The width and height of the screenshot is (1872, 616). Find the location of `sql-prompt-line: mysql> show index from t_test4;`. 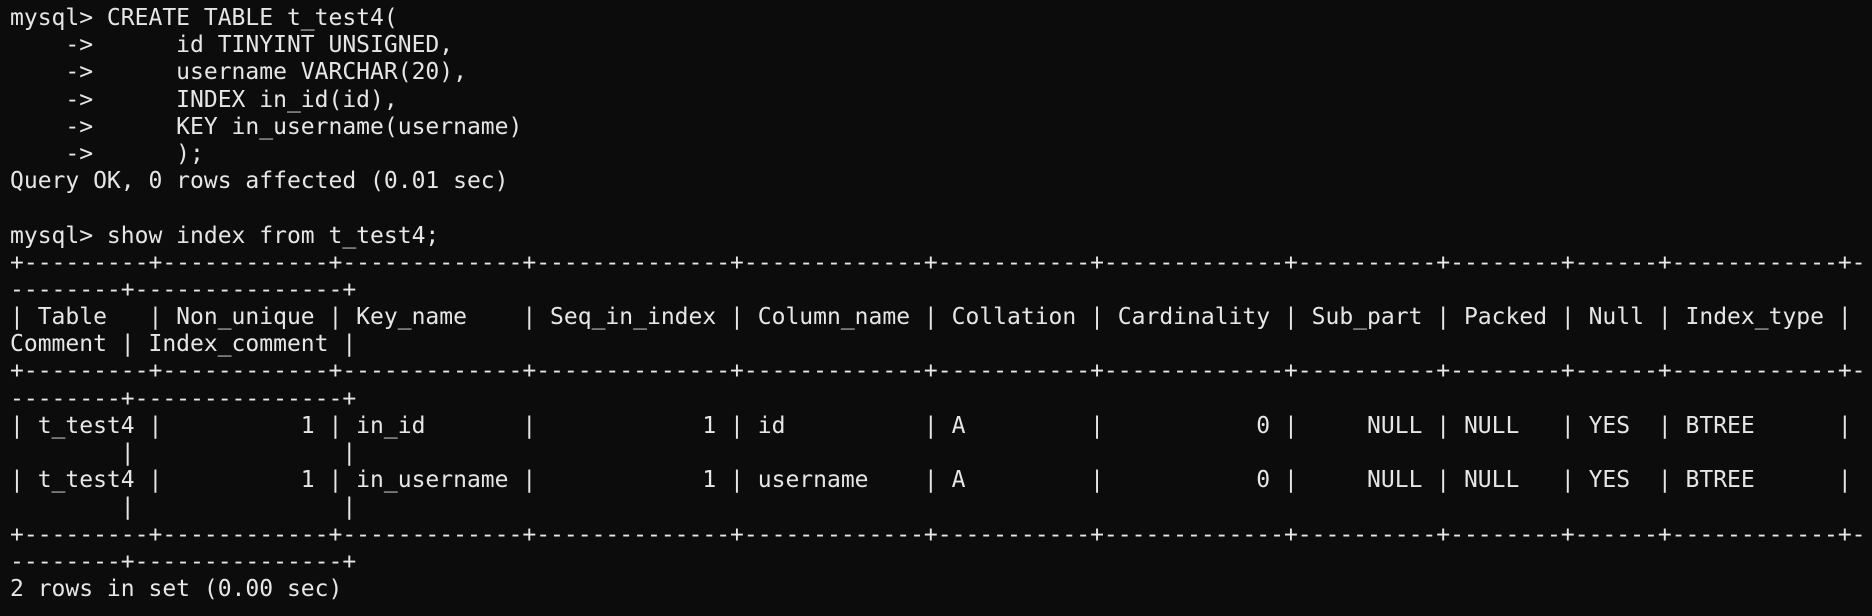

sql-prompt-line: mysql> show index from t_test4; is located at coordinates (225, 235).